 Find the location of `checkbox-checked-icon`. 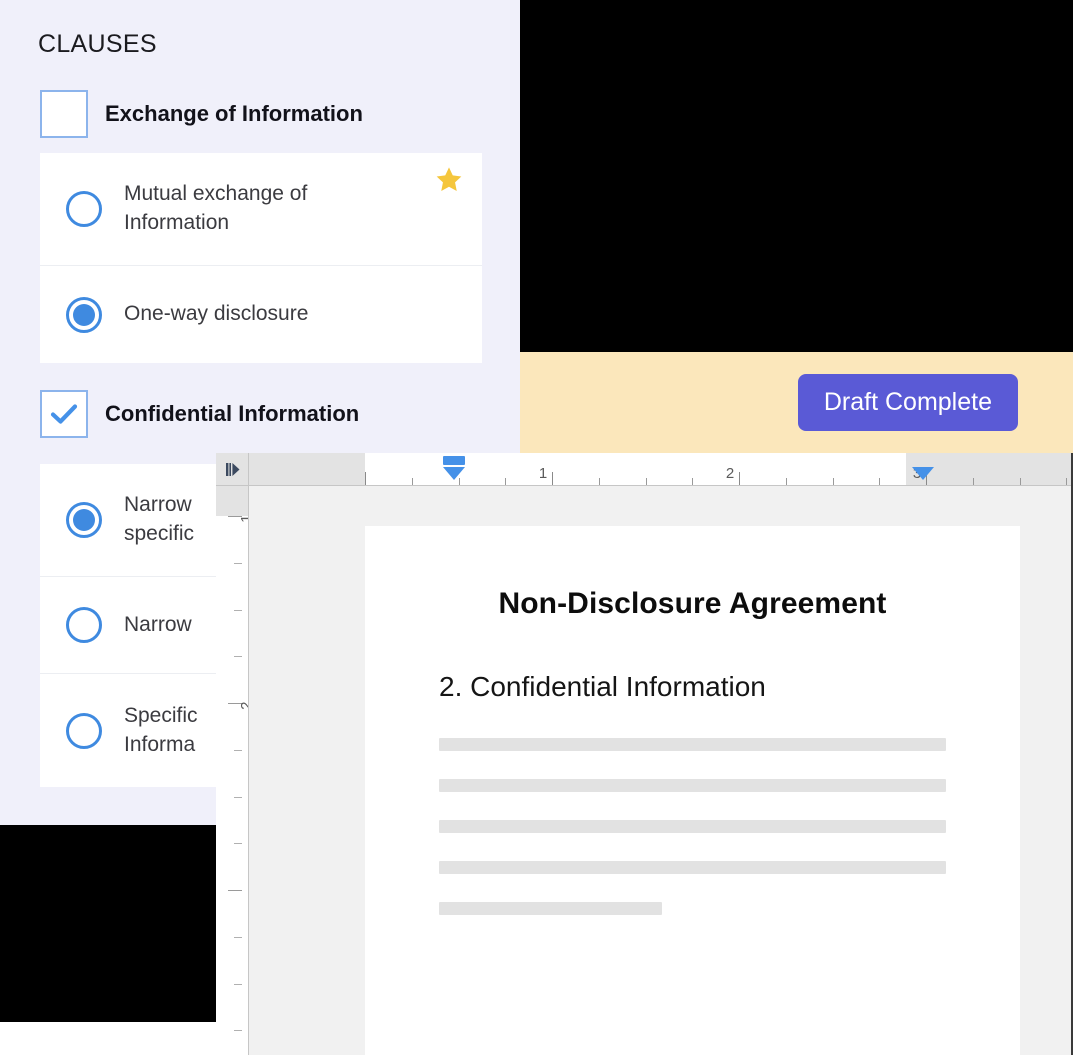

checkbox-checked-icon is located at coordinates (64, 414).